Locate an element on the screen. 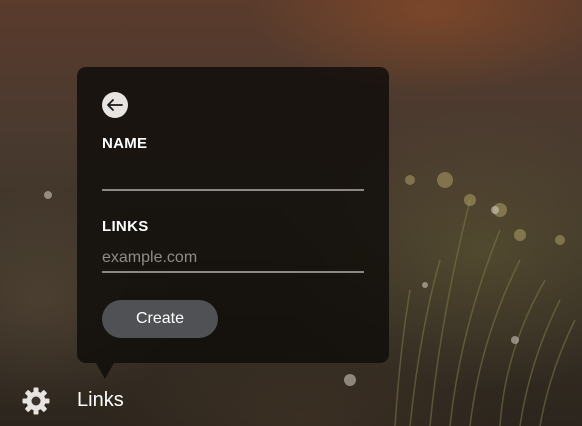  arrow-left-icon is located at coordinates (115, 105).